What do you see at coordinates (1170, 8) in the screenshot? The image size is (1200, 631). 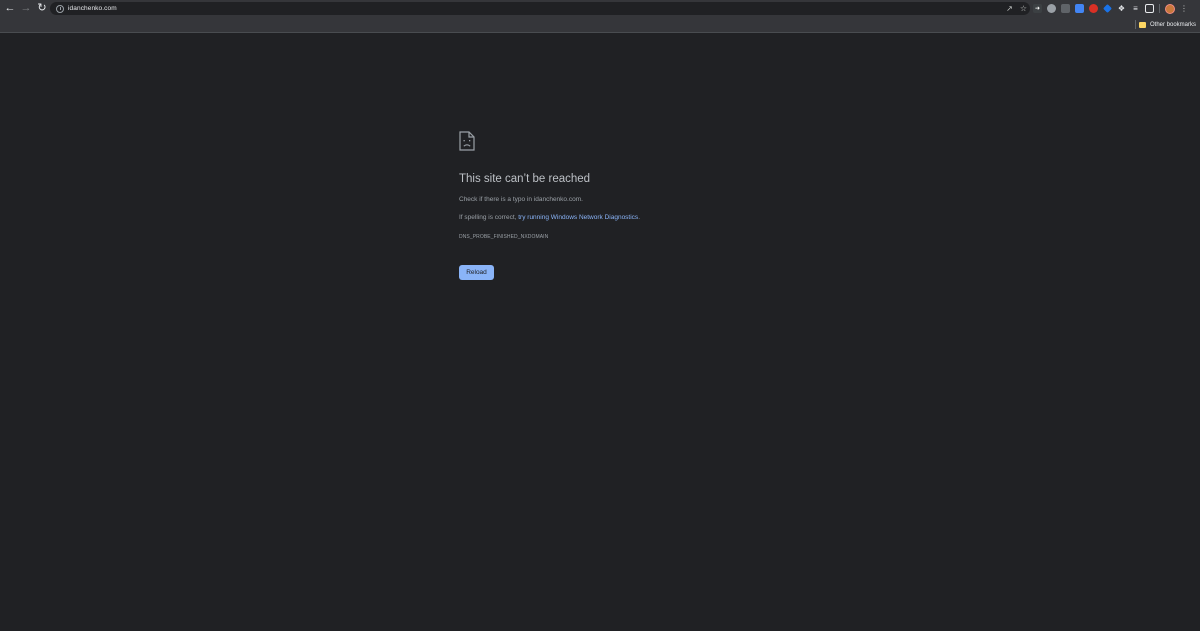 I see `profile-avatar` at bounding box center [1170, 8].